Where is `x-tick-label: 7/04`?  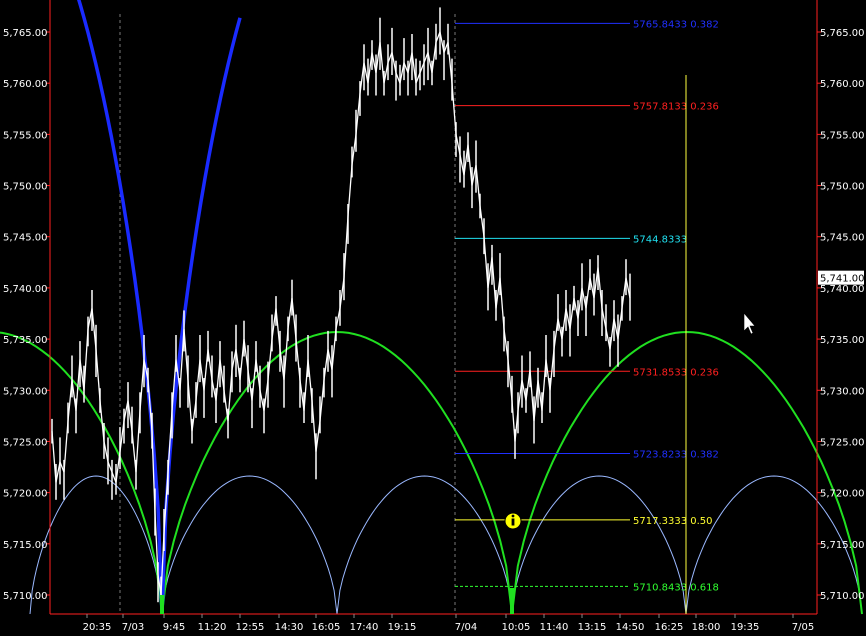 x-tick-label: 7/04 is located at coordinates (466, 627).